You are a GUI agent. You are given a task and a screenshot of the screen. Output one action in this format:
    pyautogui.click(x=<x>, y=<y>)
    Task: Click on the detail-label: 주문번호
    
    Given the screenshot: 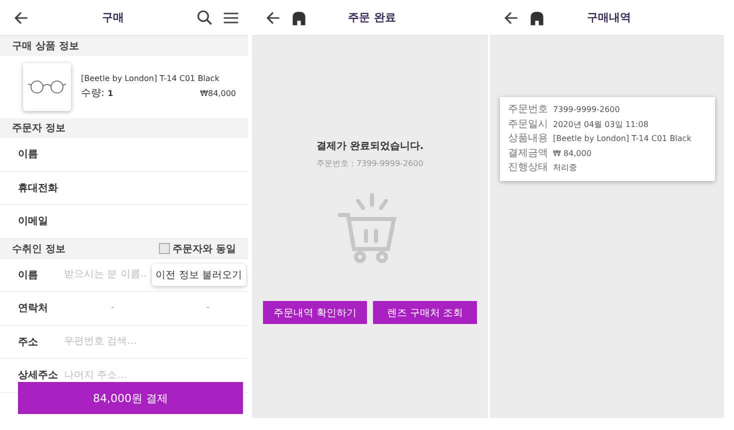 What is the action you would take?
    pyautogui.click(x=528, y=109)
    